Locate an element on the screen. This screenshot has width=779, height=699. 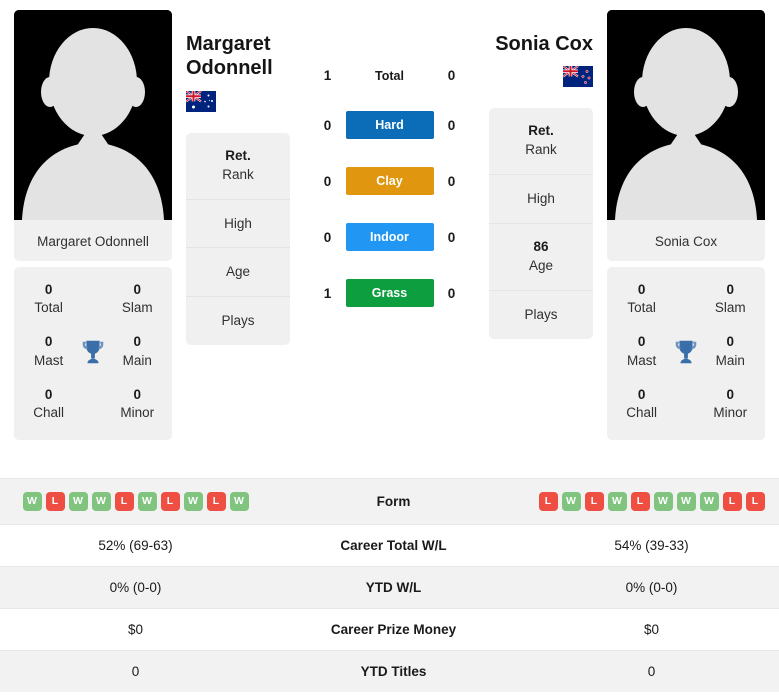
table-row-ytd-wl: 0% (0-0) YTD W/L 0% (0-0) is located at coordinates (389, 587).